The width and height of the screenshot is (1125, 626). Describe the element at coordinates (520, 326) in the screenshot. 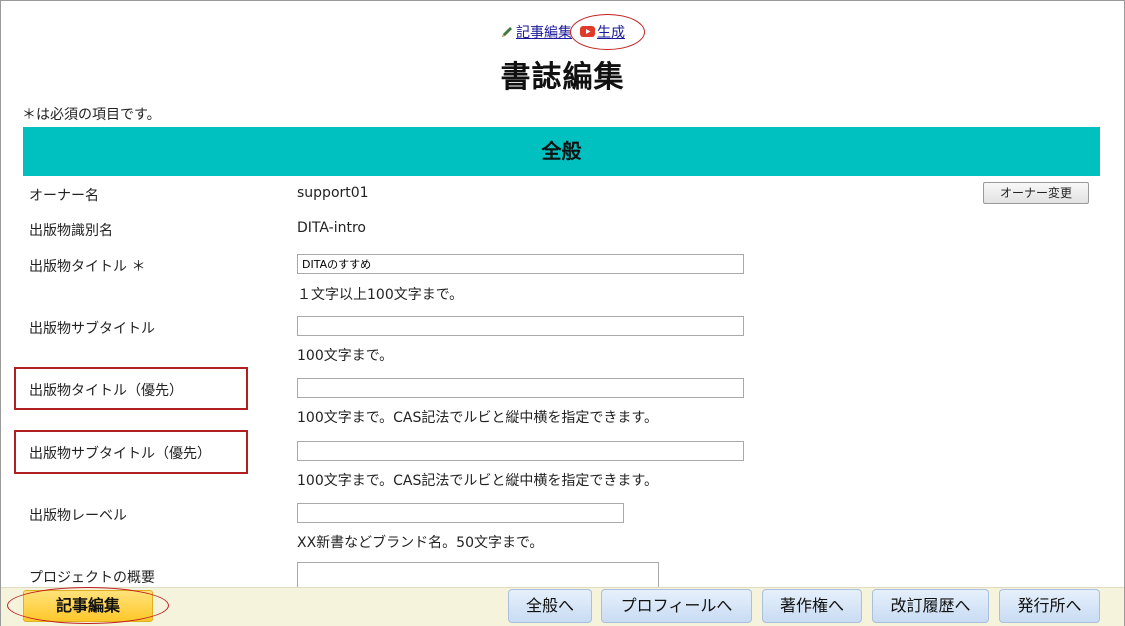

I see `subtitle-input` at that location.